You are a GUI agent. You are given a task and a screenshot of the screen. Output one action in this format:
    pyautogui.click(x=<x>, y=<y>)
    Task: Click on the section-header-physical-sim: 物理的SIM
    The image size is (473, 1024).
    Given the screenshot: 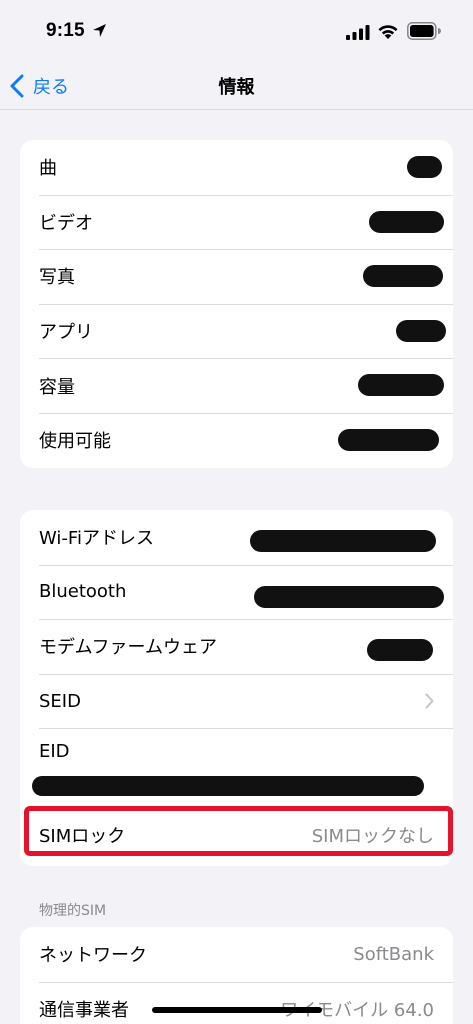 What is the action you would take?
    pyautogui.click(x=73, y=911)
    